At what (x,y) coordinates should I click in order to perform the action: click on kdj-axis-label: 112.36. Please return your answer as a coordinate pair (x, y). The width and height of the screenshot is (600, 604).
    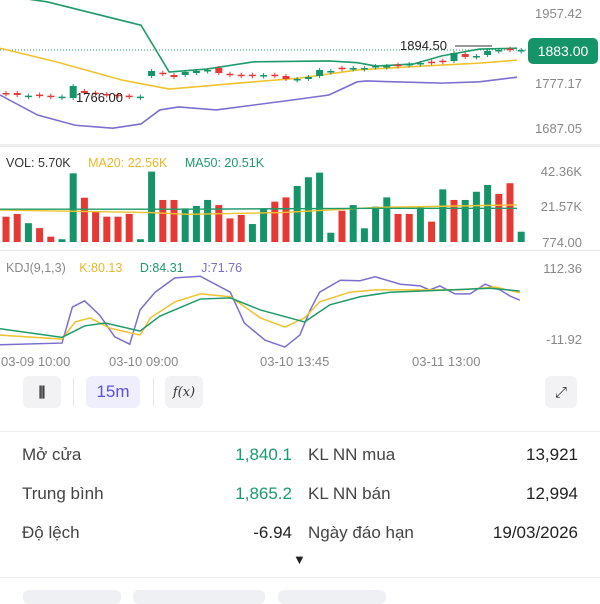
    Looking at the image, I should click on (562, 268).